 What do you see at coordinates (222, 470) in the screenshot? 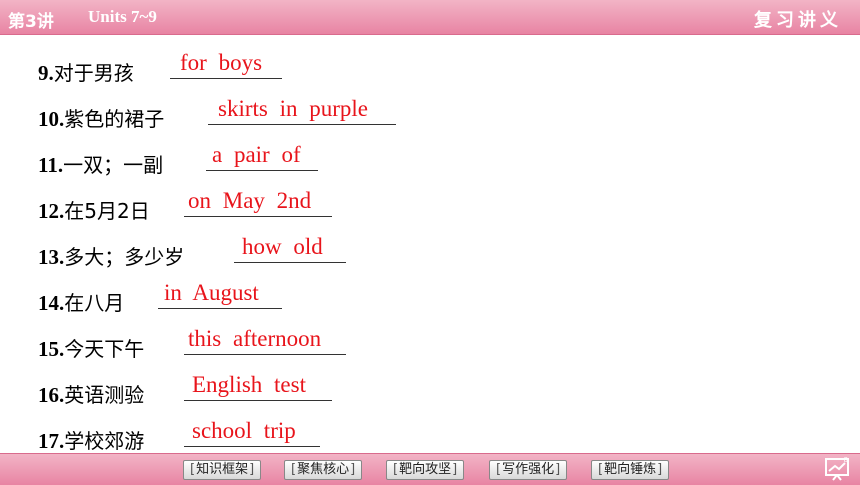
I see `nav-knowledge-framework-button: 知识框架` at bounding box center [222, 470].